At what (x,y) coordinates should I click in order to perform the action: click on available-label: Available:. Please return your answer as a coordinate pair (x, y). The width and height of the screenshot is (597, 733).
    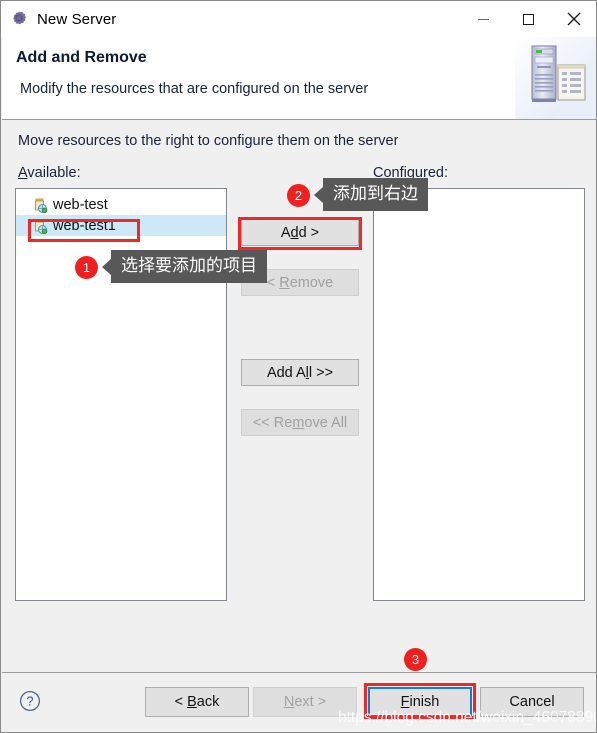
    Looking at the image, I should click on (49, 173).